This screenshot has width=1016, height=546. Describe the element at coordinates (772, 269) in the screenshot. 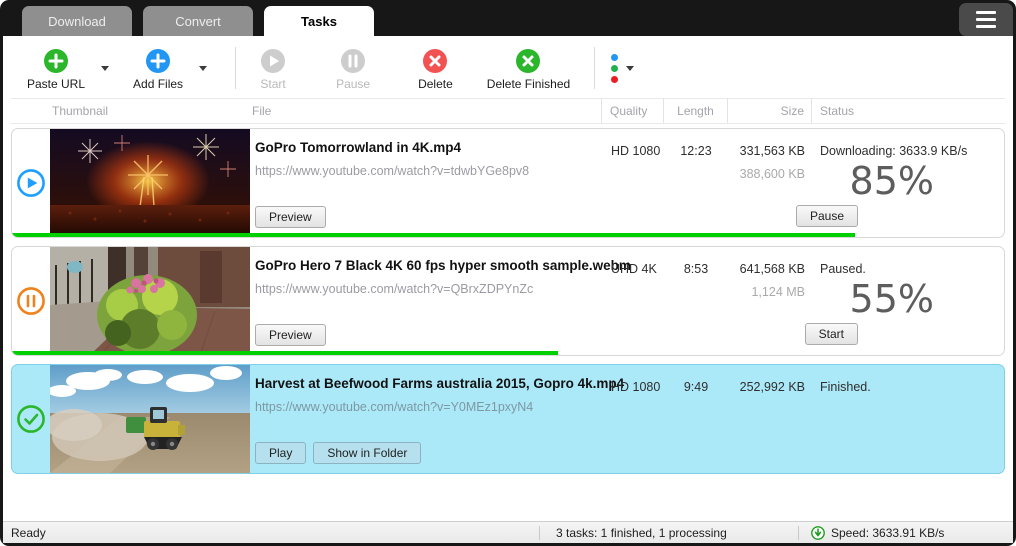

I see `size-downloaded: 641,568 KB` at that location.